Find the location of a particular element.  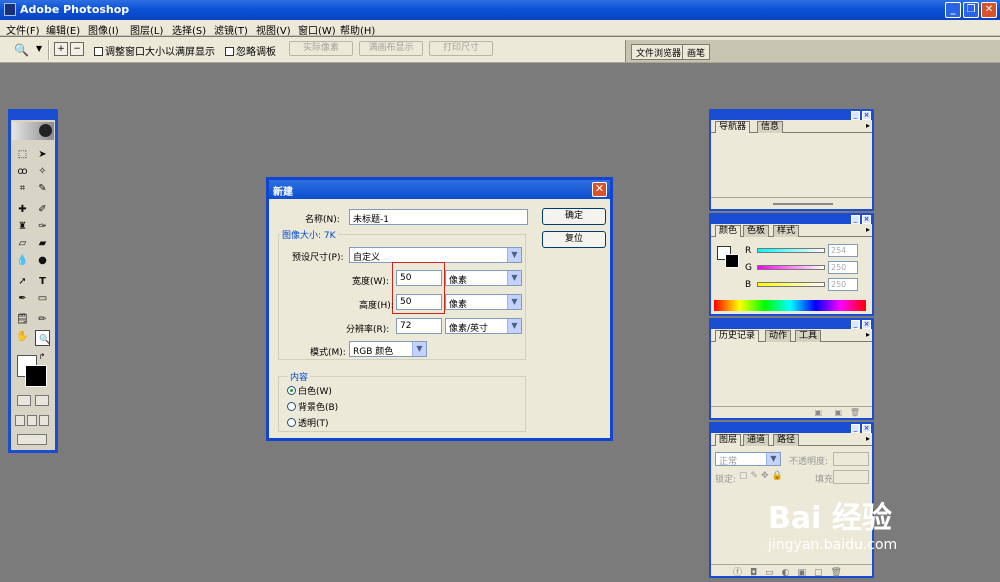

full-screen-icon is located at coordinates (44, 420).